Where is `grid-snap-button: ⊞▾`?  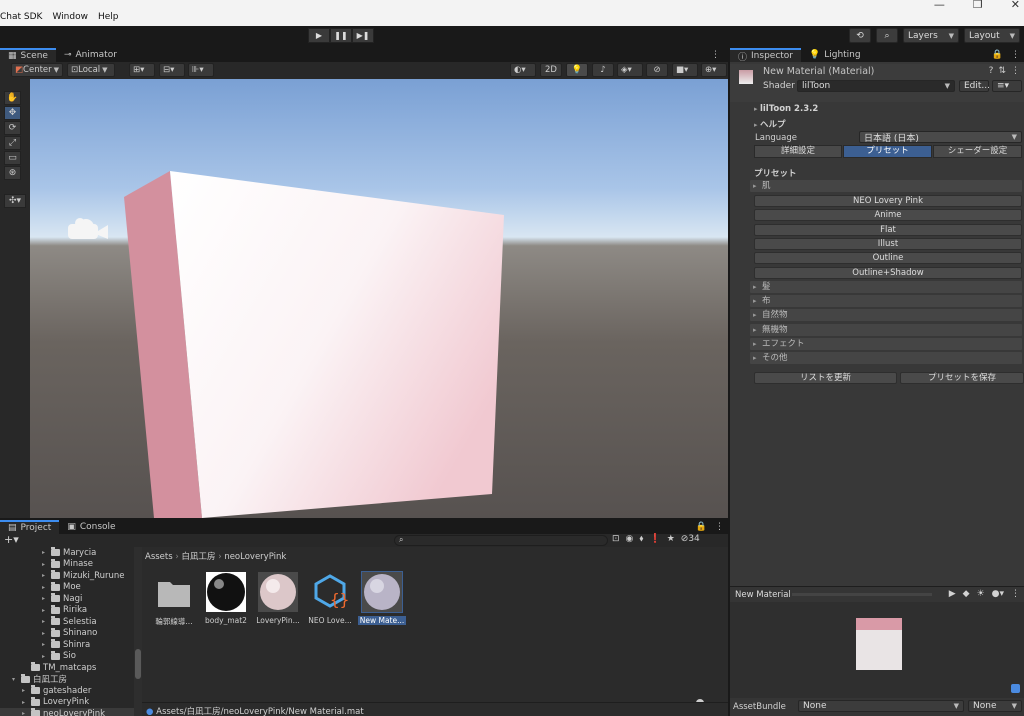
grid-snap-button: ⊞▾ is located at coordinates (142, 70).